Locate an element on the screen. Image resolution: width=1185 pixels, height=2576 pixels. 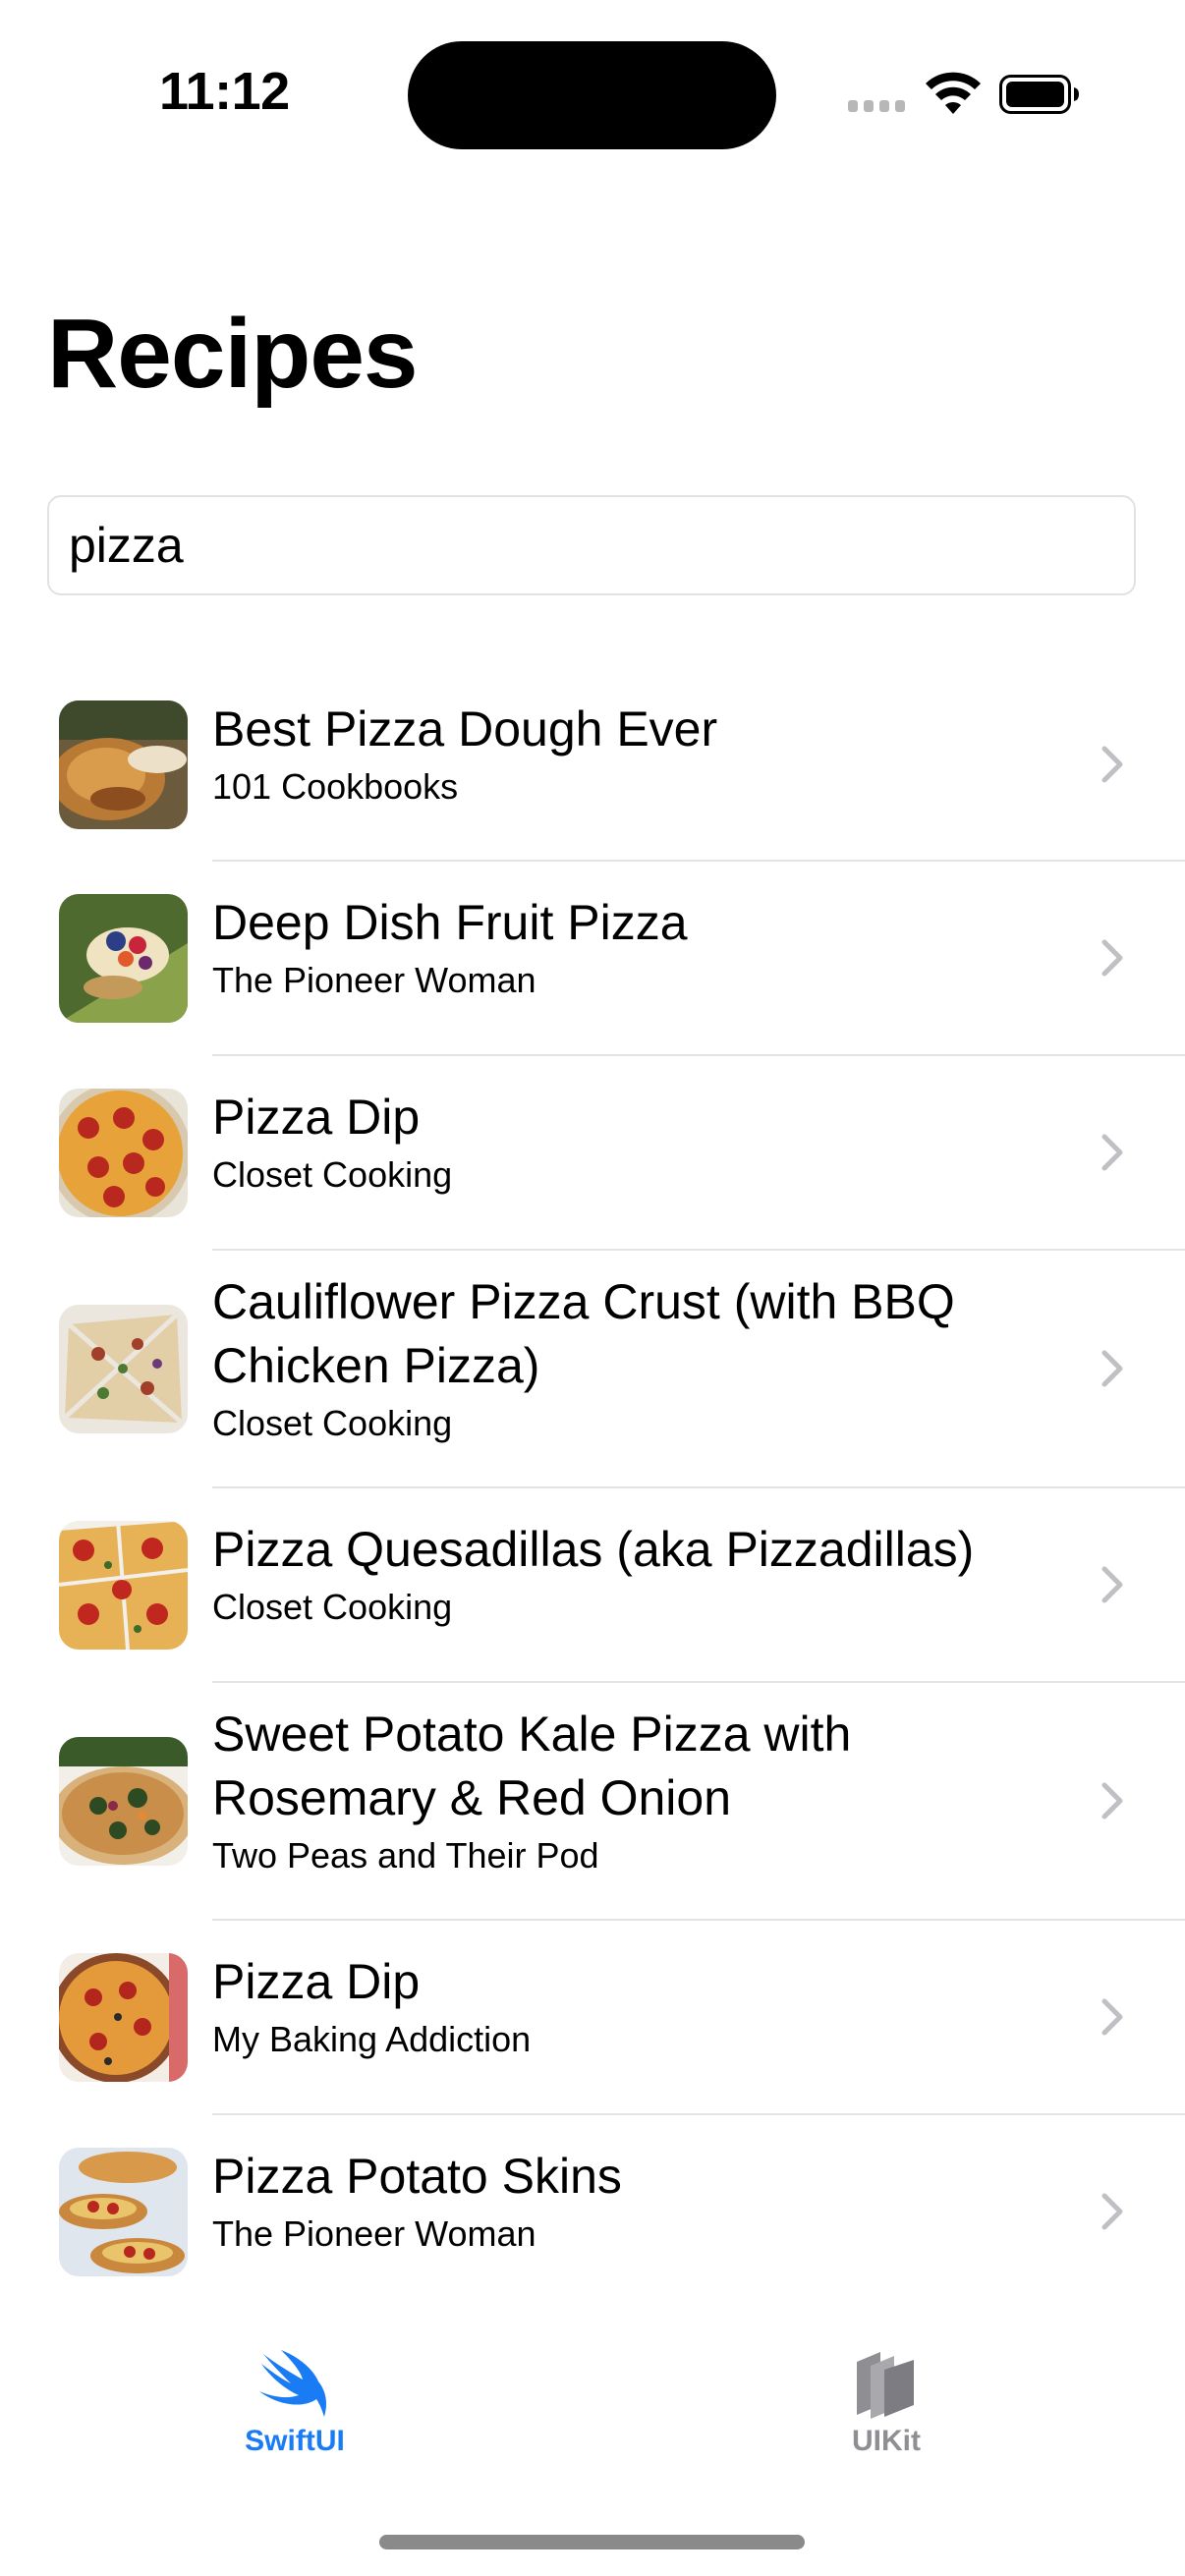
recipe-source: My Baking Addiction is located at coordinates (372, 2039).